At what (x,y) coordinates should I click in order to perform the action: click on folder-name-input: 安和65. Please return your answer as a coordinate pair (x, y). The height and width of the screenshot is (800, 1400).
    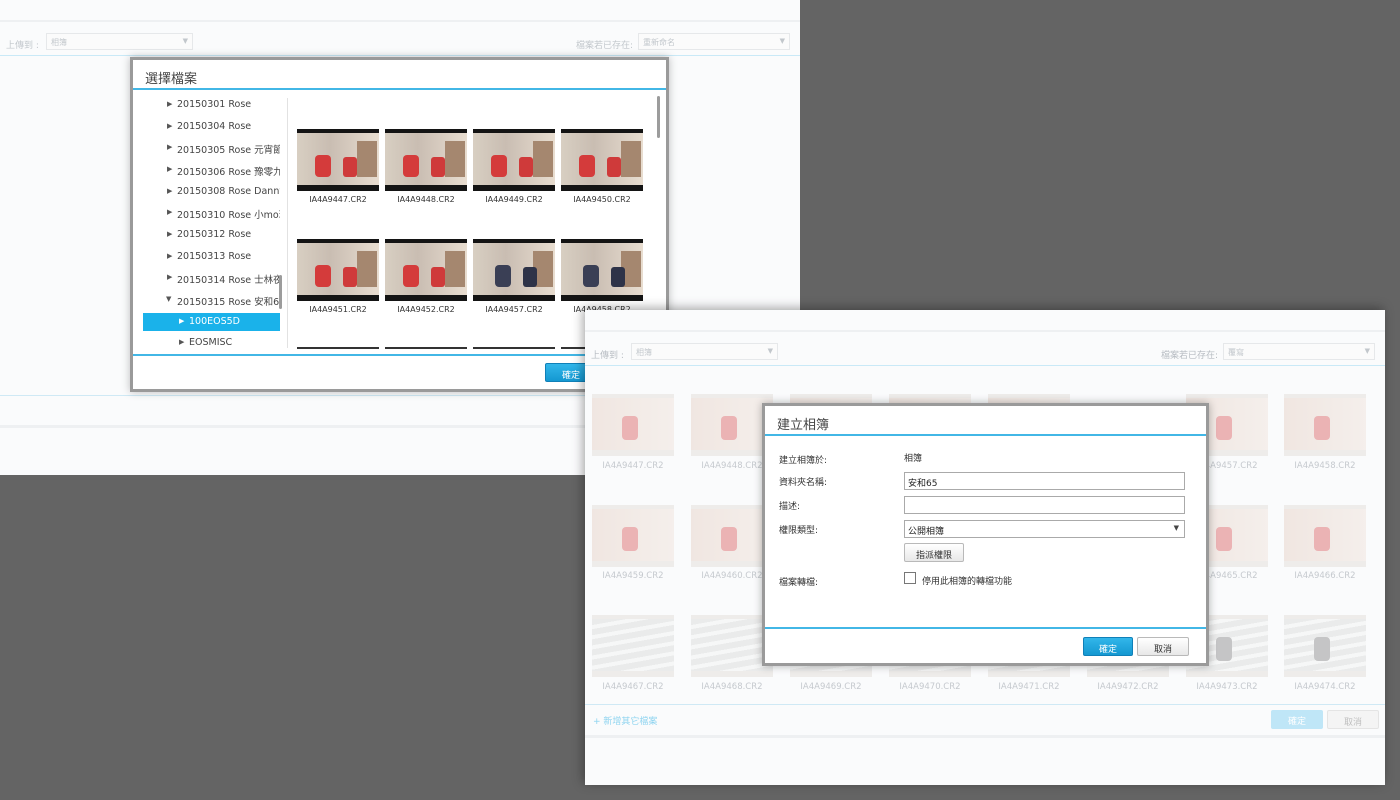
    Looking at the image, I should click on (1044, 481).